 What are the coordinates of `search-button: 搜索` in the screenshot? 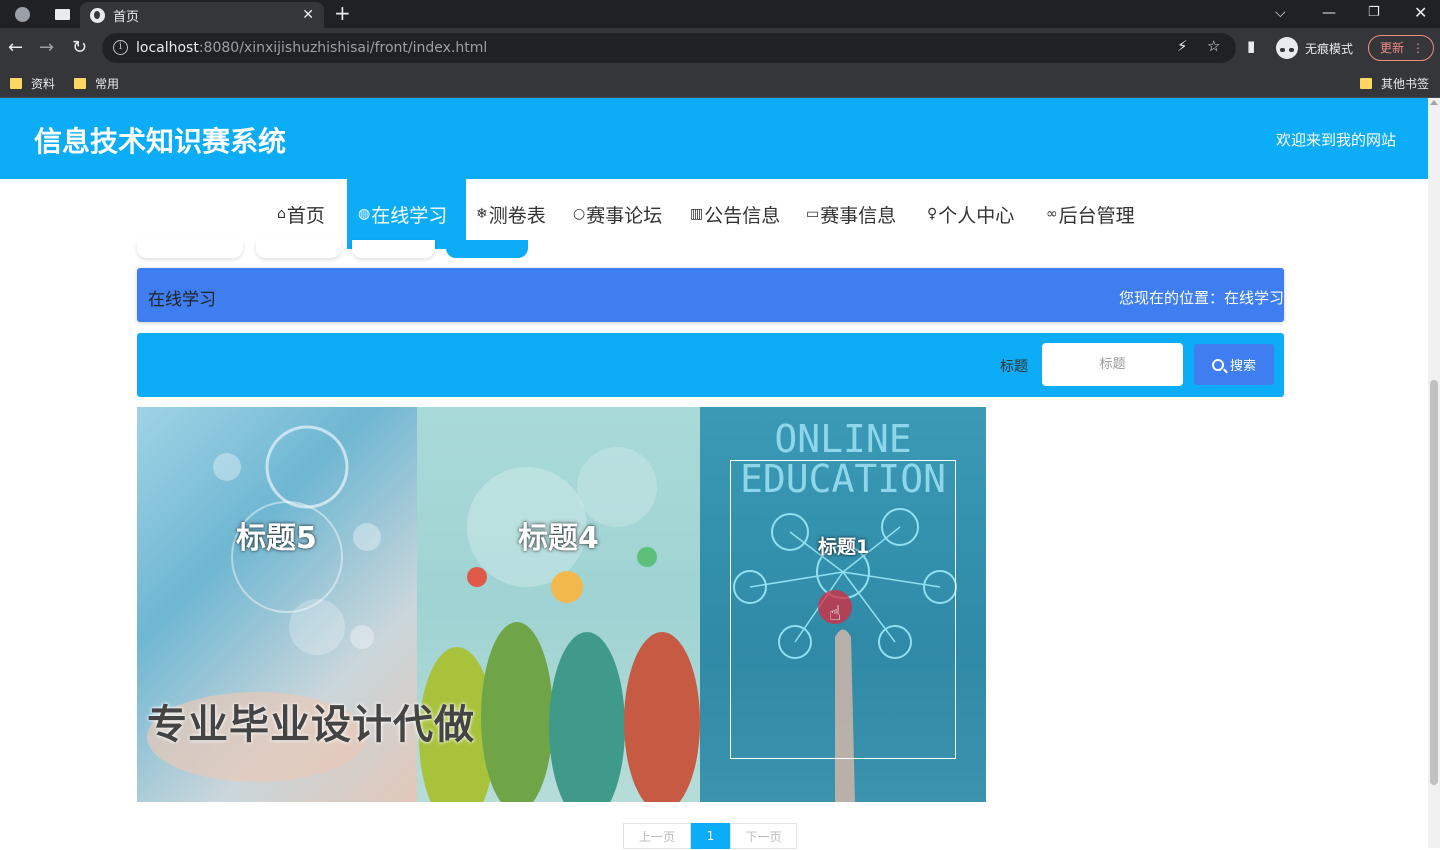 It's located at (1234, 364).